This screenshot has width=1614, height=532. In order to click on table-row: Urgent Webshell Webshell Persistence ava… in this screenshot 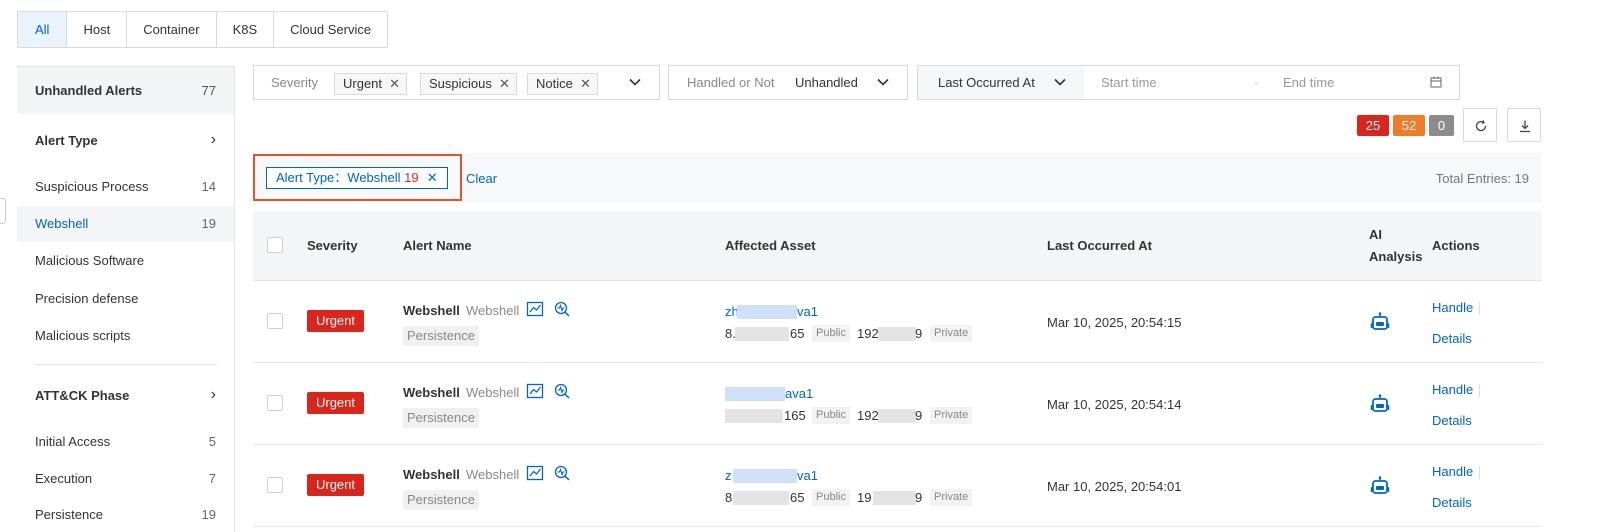, I will do `click(897, 404)`.